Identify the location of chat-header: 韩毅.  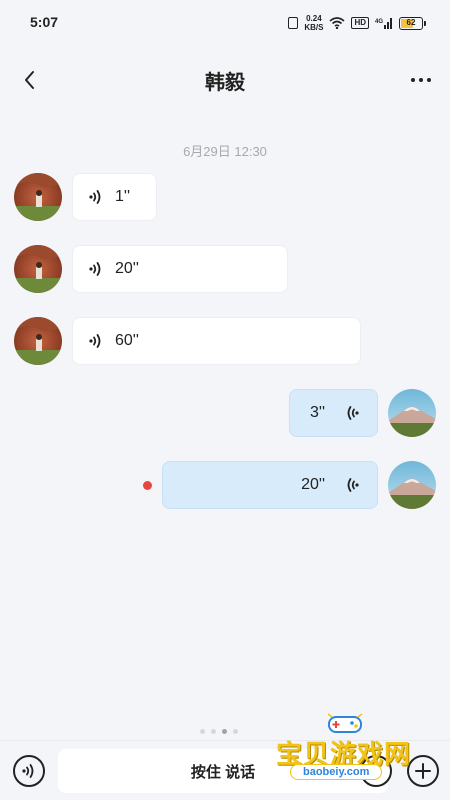
(225, 80).